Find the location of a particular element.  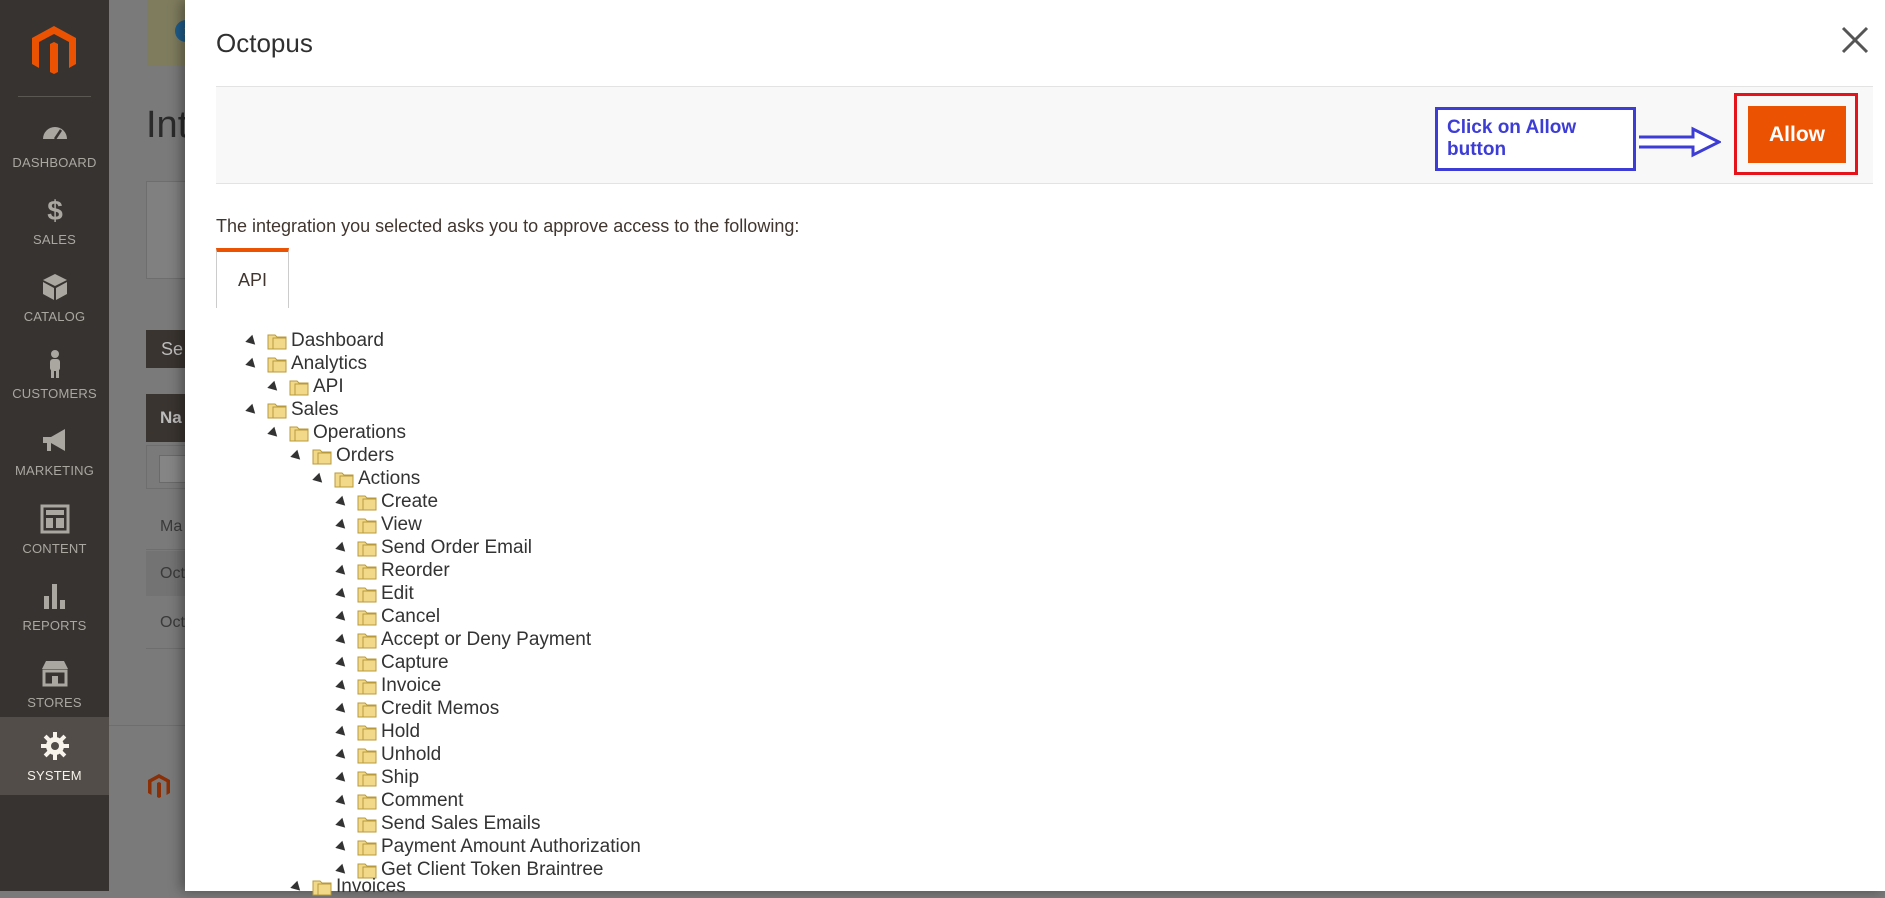

tree-item: View is located at coordinates (378, 525).